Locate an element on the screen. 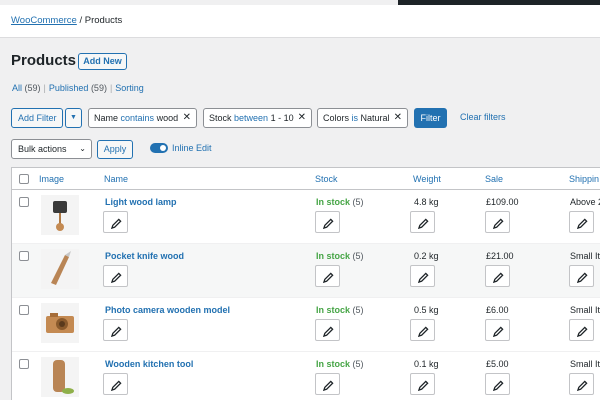 The width and height of the screenshot is (600, 400). product-name-link: Photo camera wooden model is located at coordinates (167, 310).